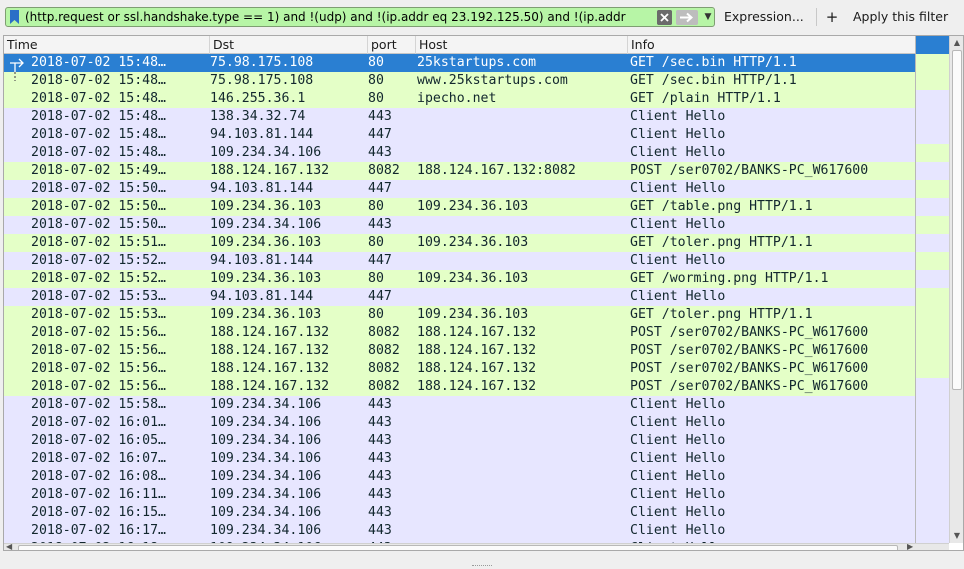  Describe the element at coordinates (270, 170) in the screenshot. I see `packet-dst: 188.124.167.132` at that location.